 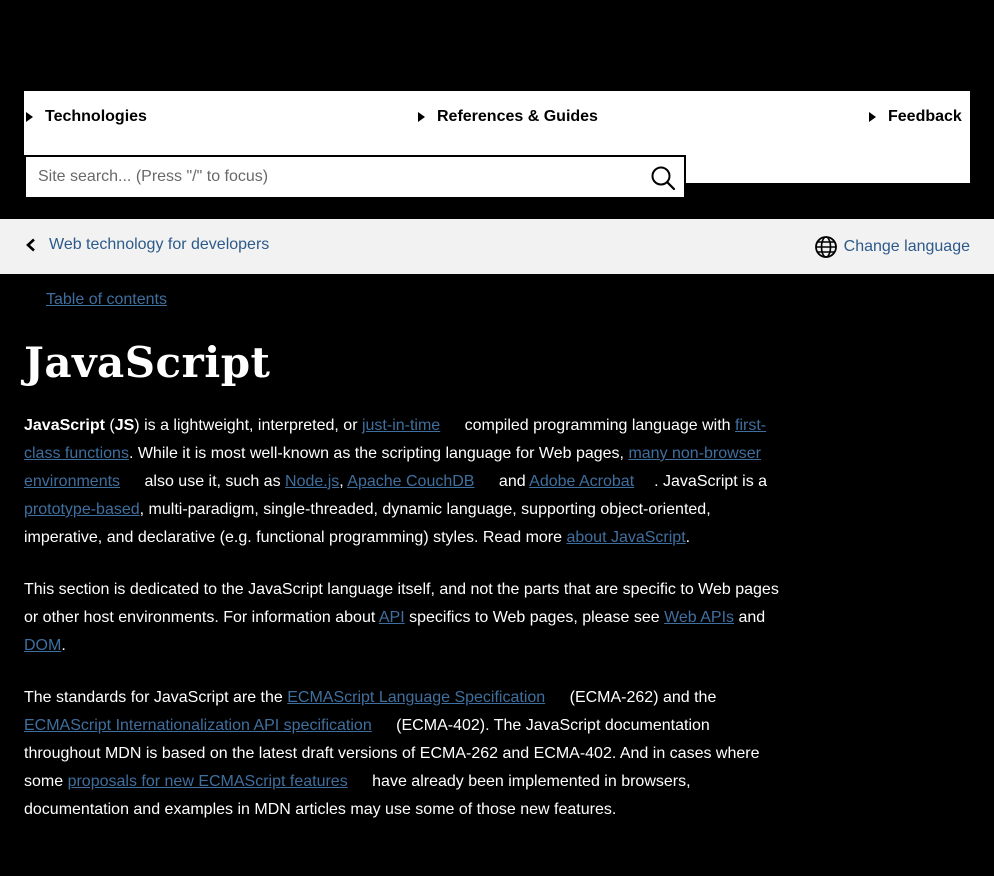 What do you see at coordinates (663, 178) in the screenshot?
I see `search-icon` at bounding box center [663, 178].